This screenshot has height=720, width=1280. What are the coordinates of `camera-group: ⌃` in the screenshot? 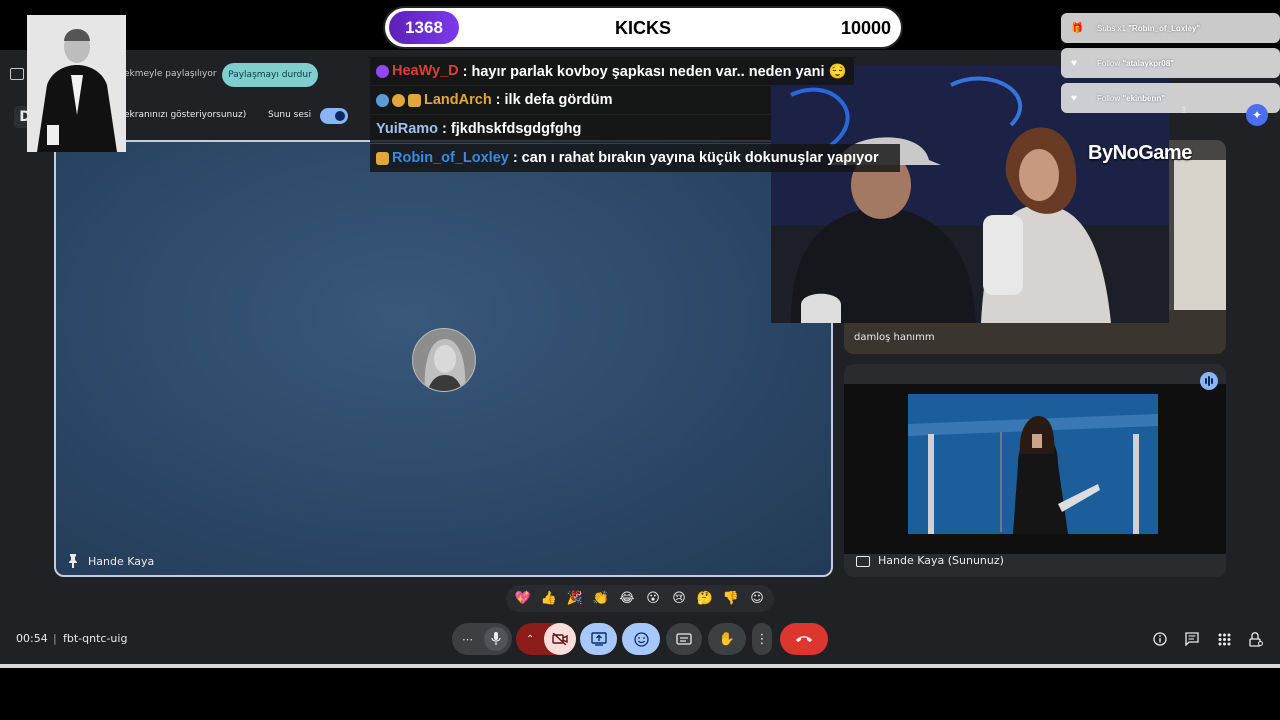 It's located at (546, 639).